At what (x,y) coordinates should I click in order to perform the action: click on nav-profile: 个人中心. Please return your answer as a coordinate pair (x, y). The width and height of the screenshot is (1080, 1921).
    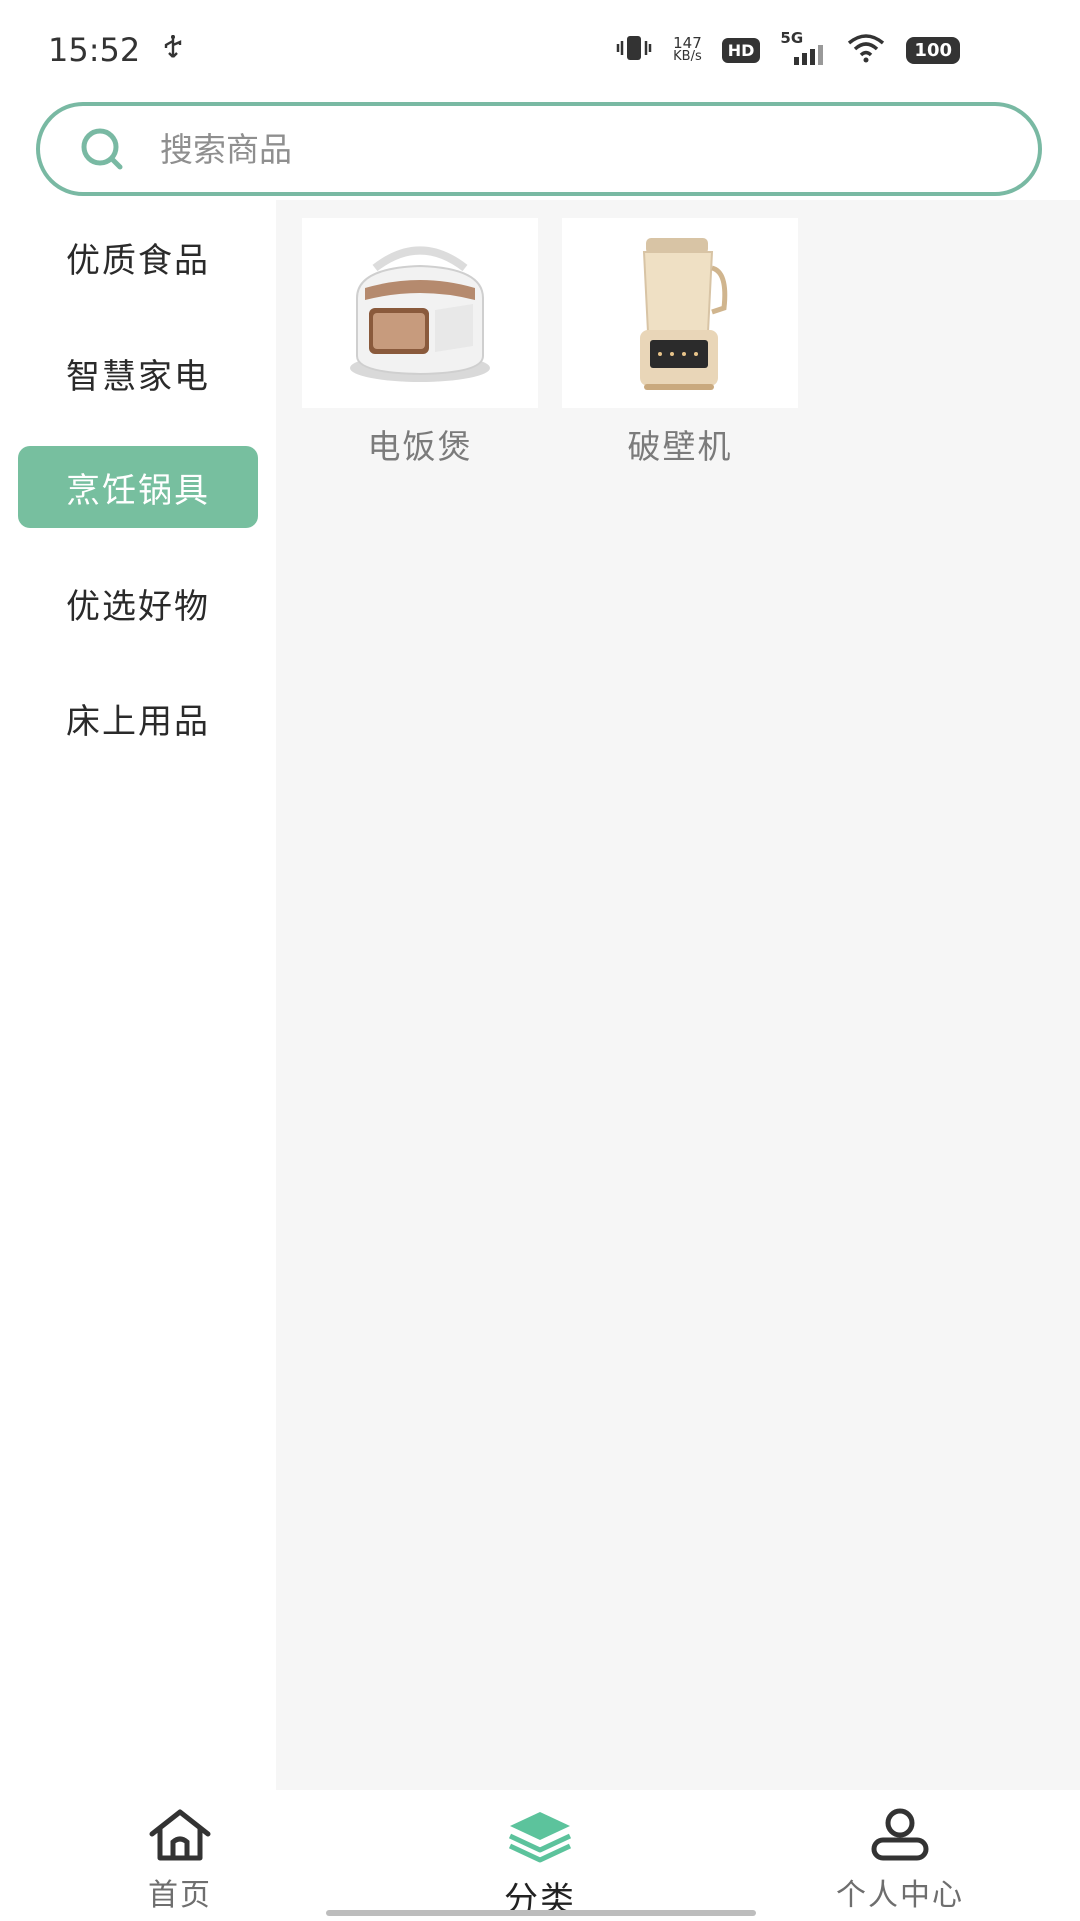
    Looking at the image, I should click on (900, 1855).